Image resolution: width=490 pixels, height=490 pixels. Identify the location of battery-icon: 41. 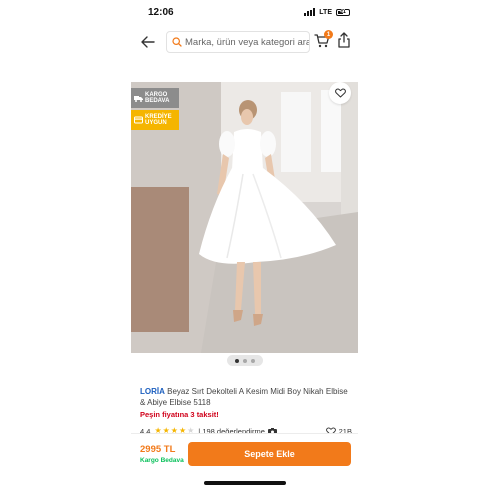
(343, 12).